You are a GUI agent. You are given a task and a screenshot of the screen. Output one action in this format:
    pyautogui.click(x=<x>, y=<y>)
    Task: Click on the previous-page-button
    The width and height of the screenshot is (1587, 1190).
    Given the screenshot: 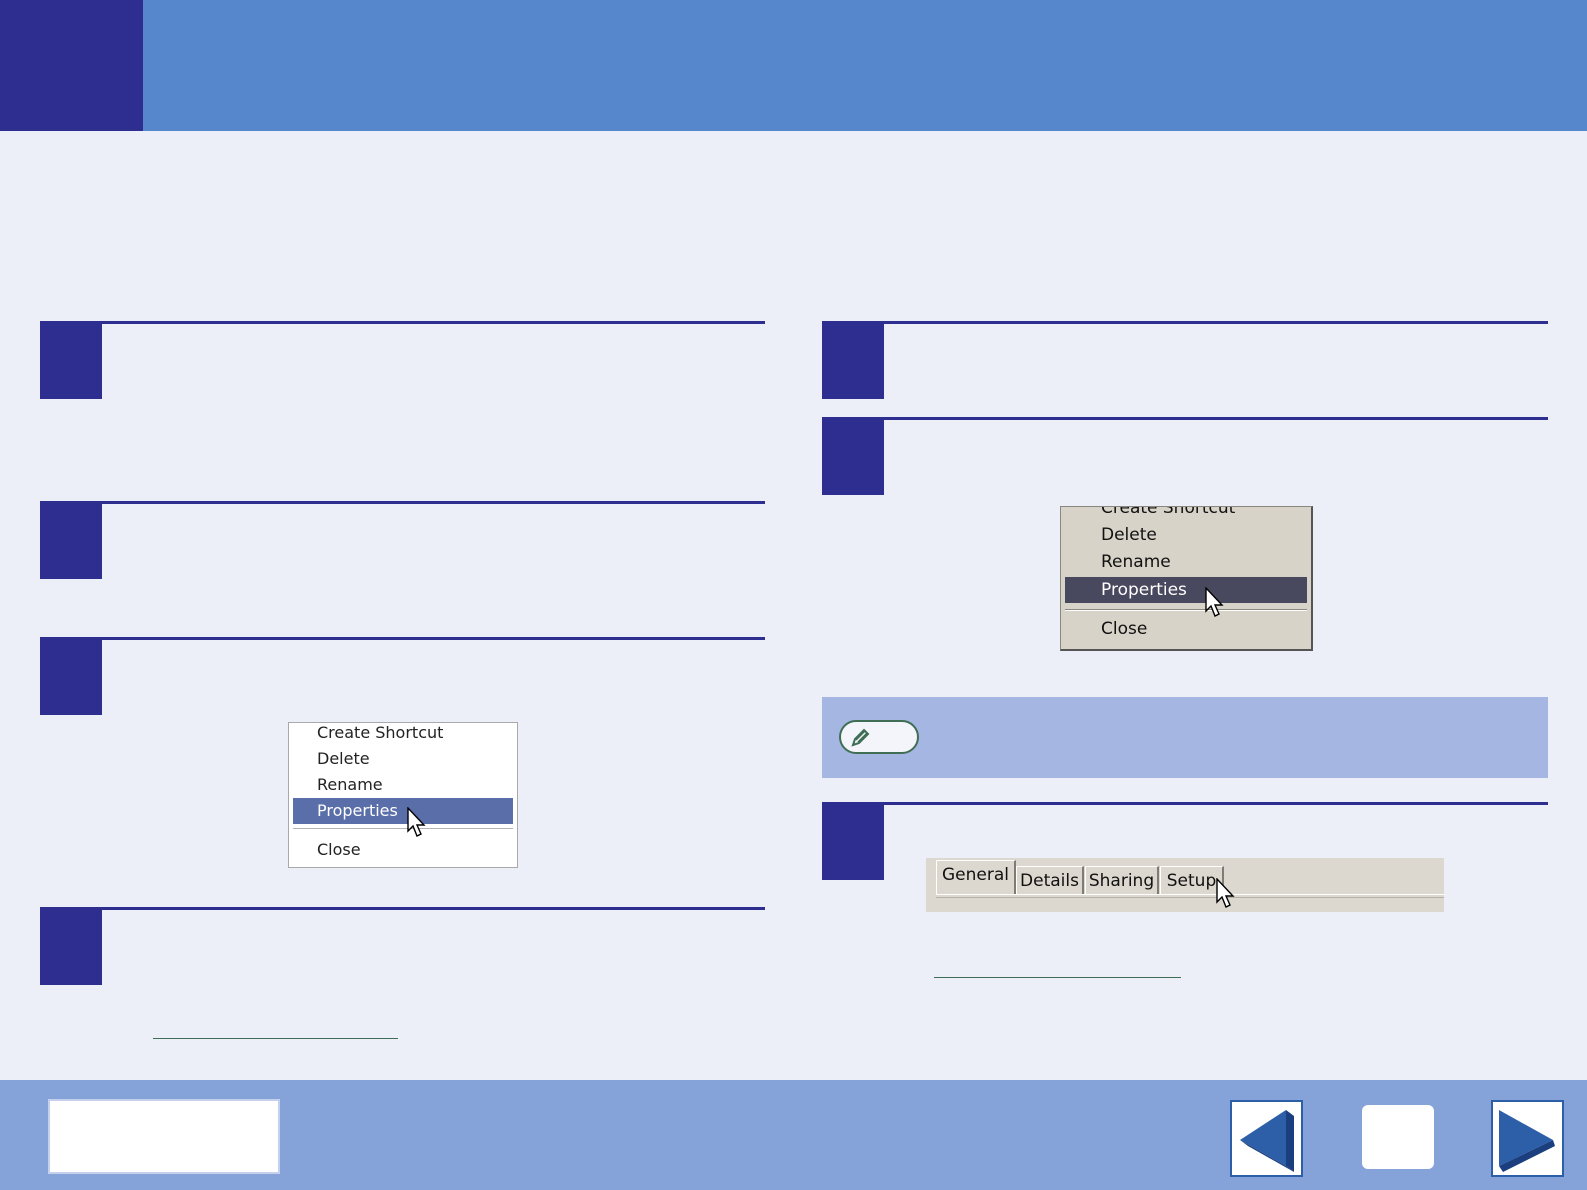 What is the action you would take?
    pyautogui.click(x=1266, y=1138)
    